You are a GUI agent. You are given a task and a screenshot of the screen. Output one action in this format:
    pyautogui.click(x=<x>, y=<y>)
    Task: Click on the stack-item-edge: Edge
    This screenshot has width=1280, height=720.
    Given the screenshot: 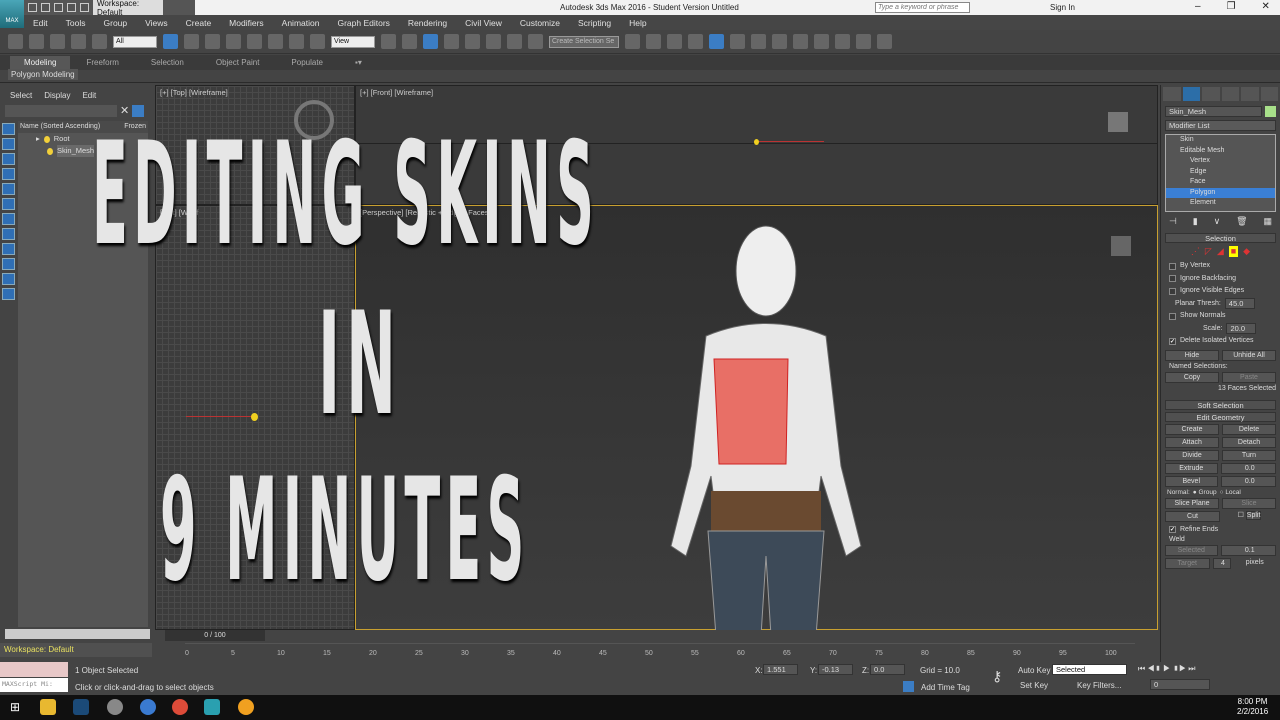 What is the action you would take?
    pyautogui.click(x=1220, y=172)
    